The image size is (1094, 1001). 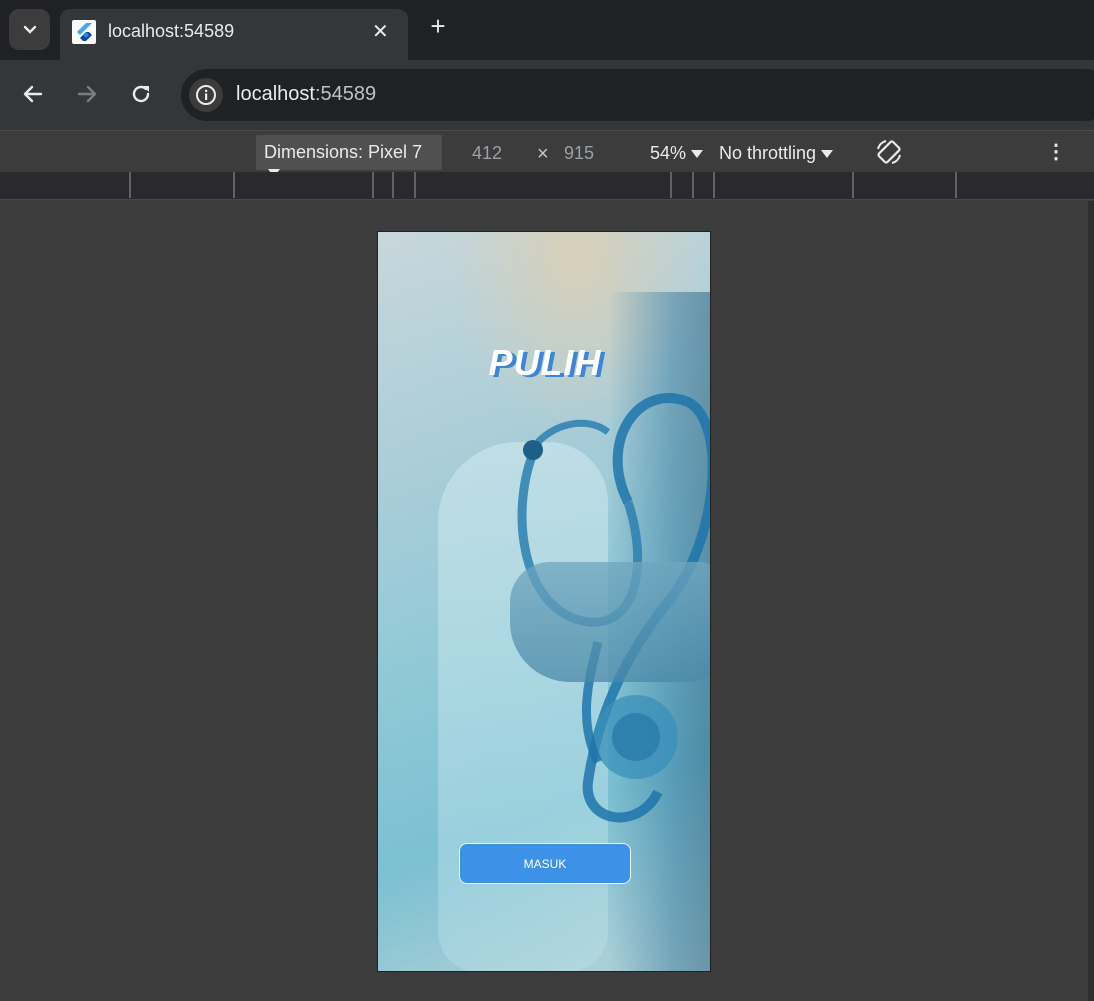 I want to click on devtools-edge, so click(x=1091, y=601).